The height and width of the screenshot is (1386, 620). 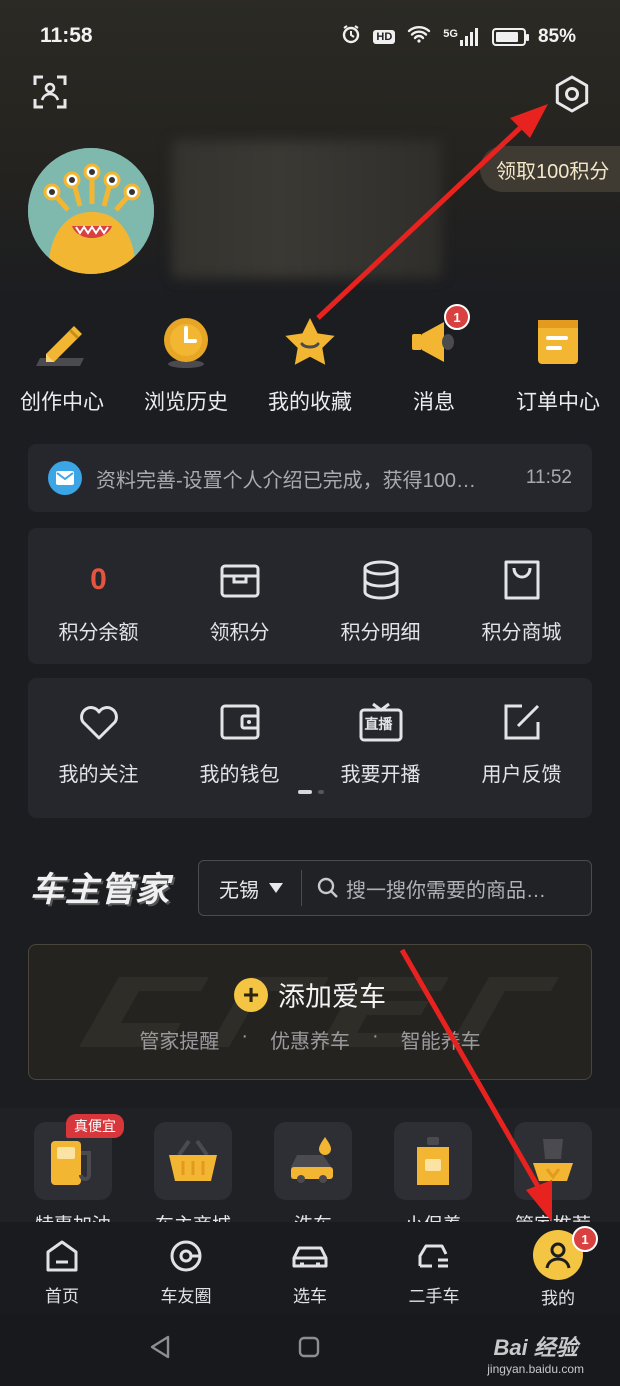 I want to click on signal-icon: 5G, so click(x=461, y=37).